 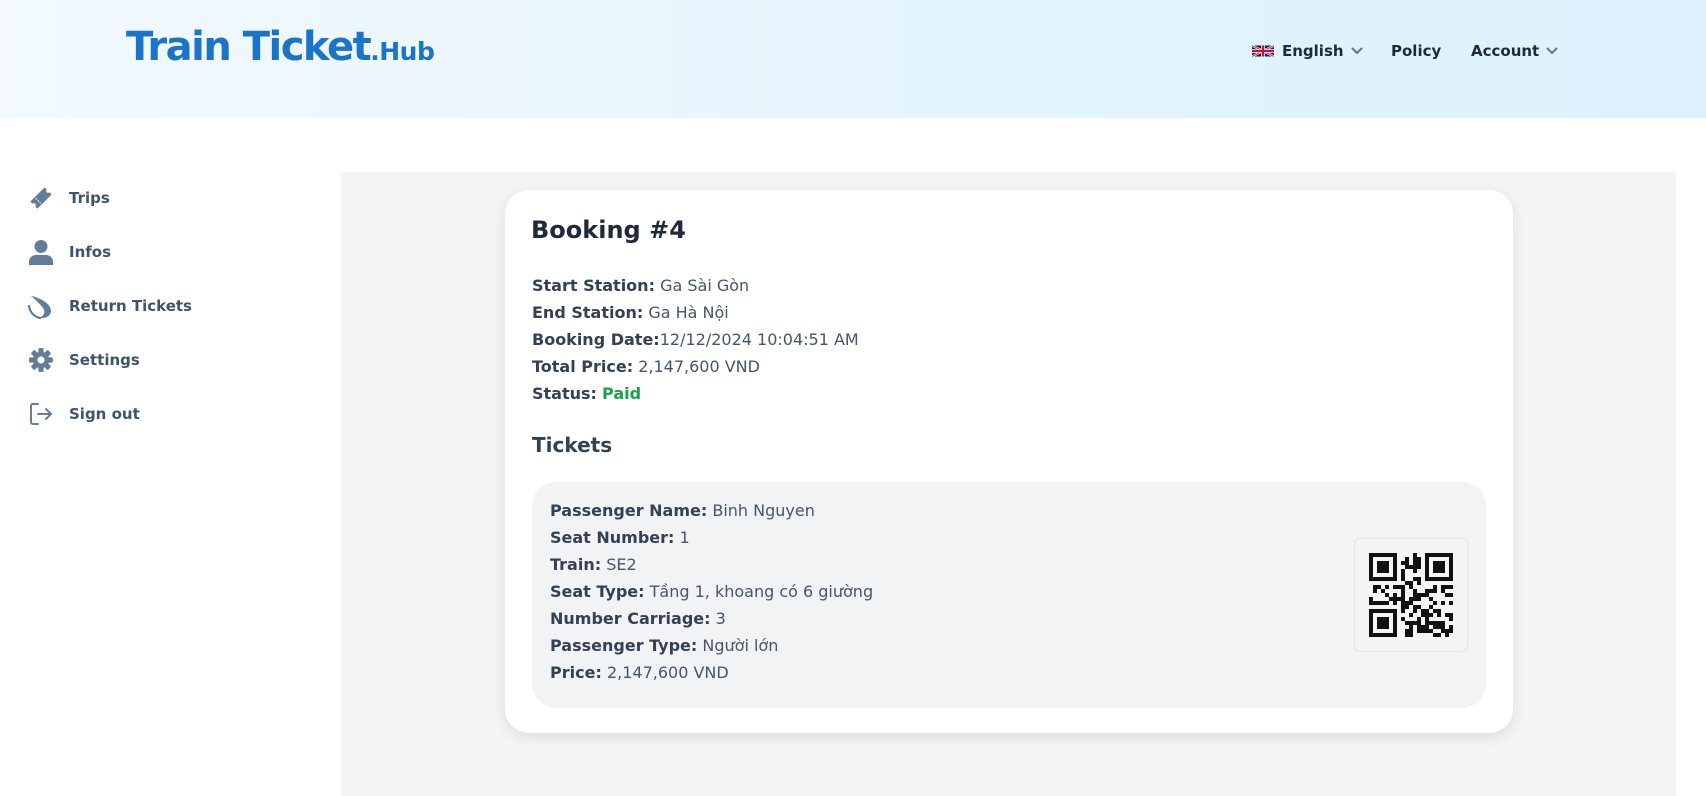 I want to click on sign-out-icon, so click(x=41, y=414).